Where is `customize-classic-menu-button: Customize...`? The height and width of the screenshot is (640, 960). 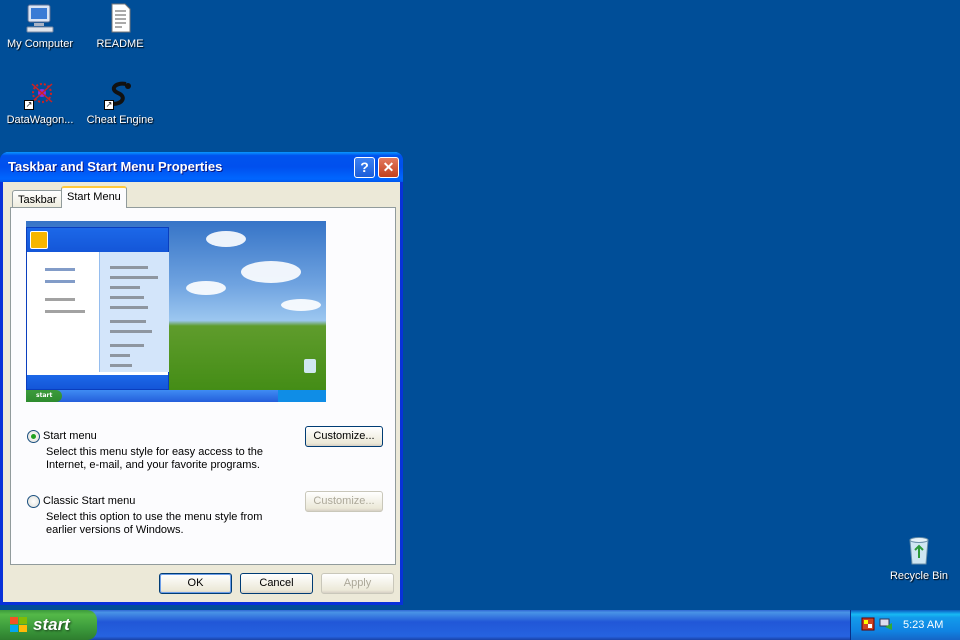 customize-classic-menu-button: Customize... is located at coordinates (344, 501).